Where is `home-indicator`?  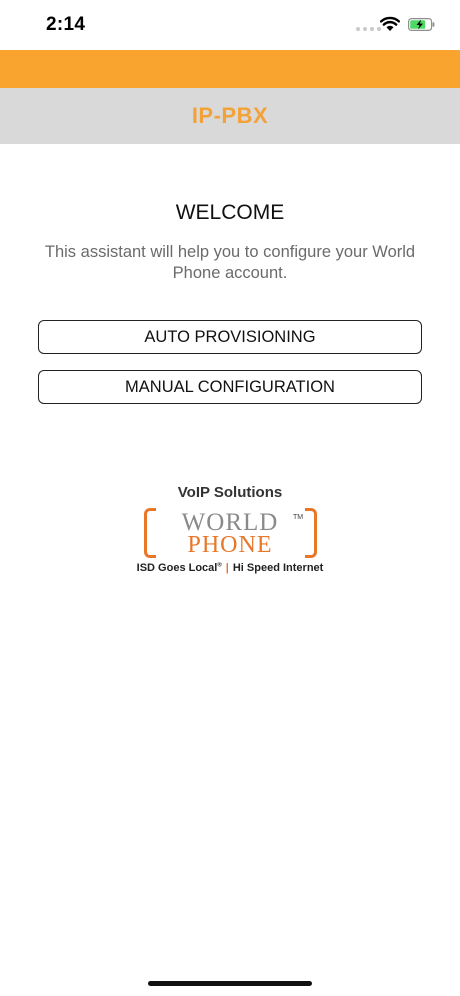 home-indicator is located at coordinates (230, 983).